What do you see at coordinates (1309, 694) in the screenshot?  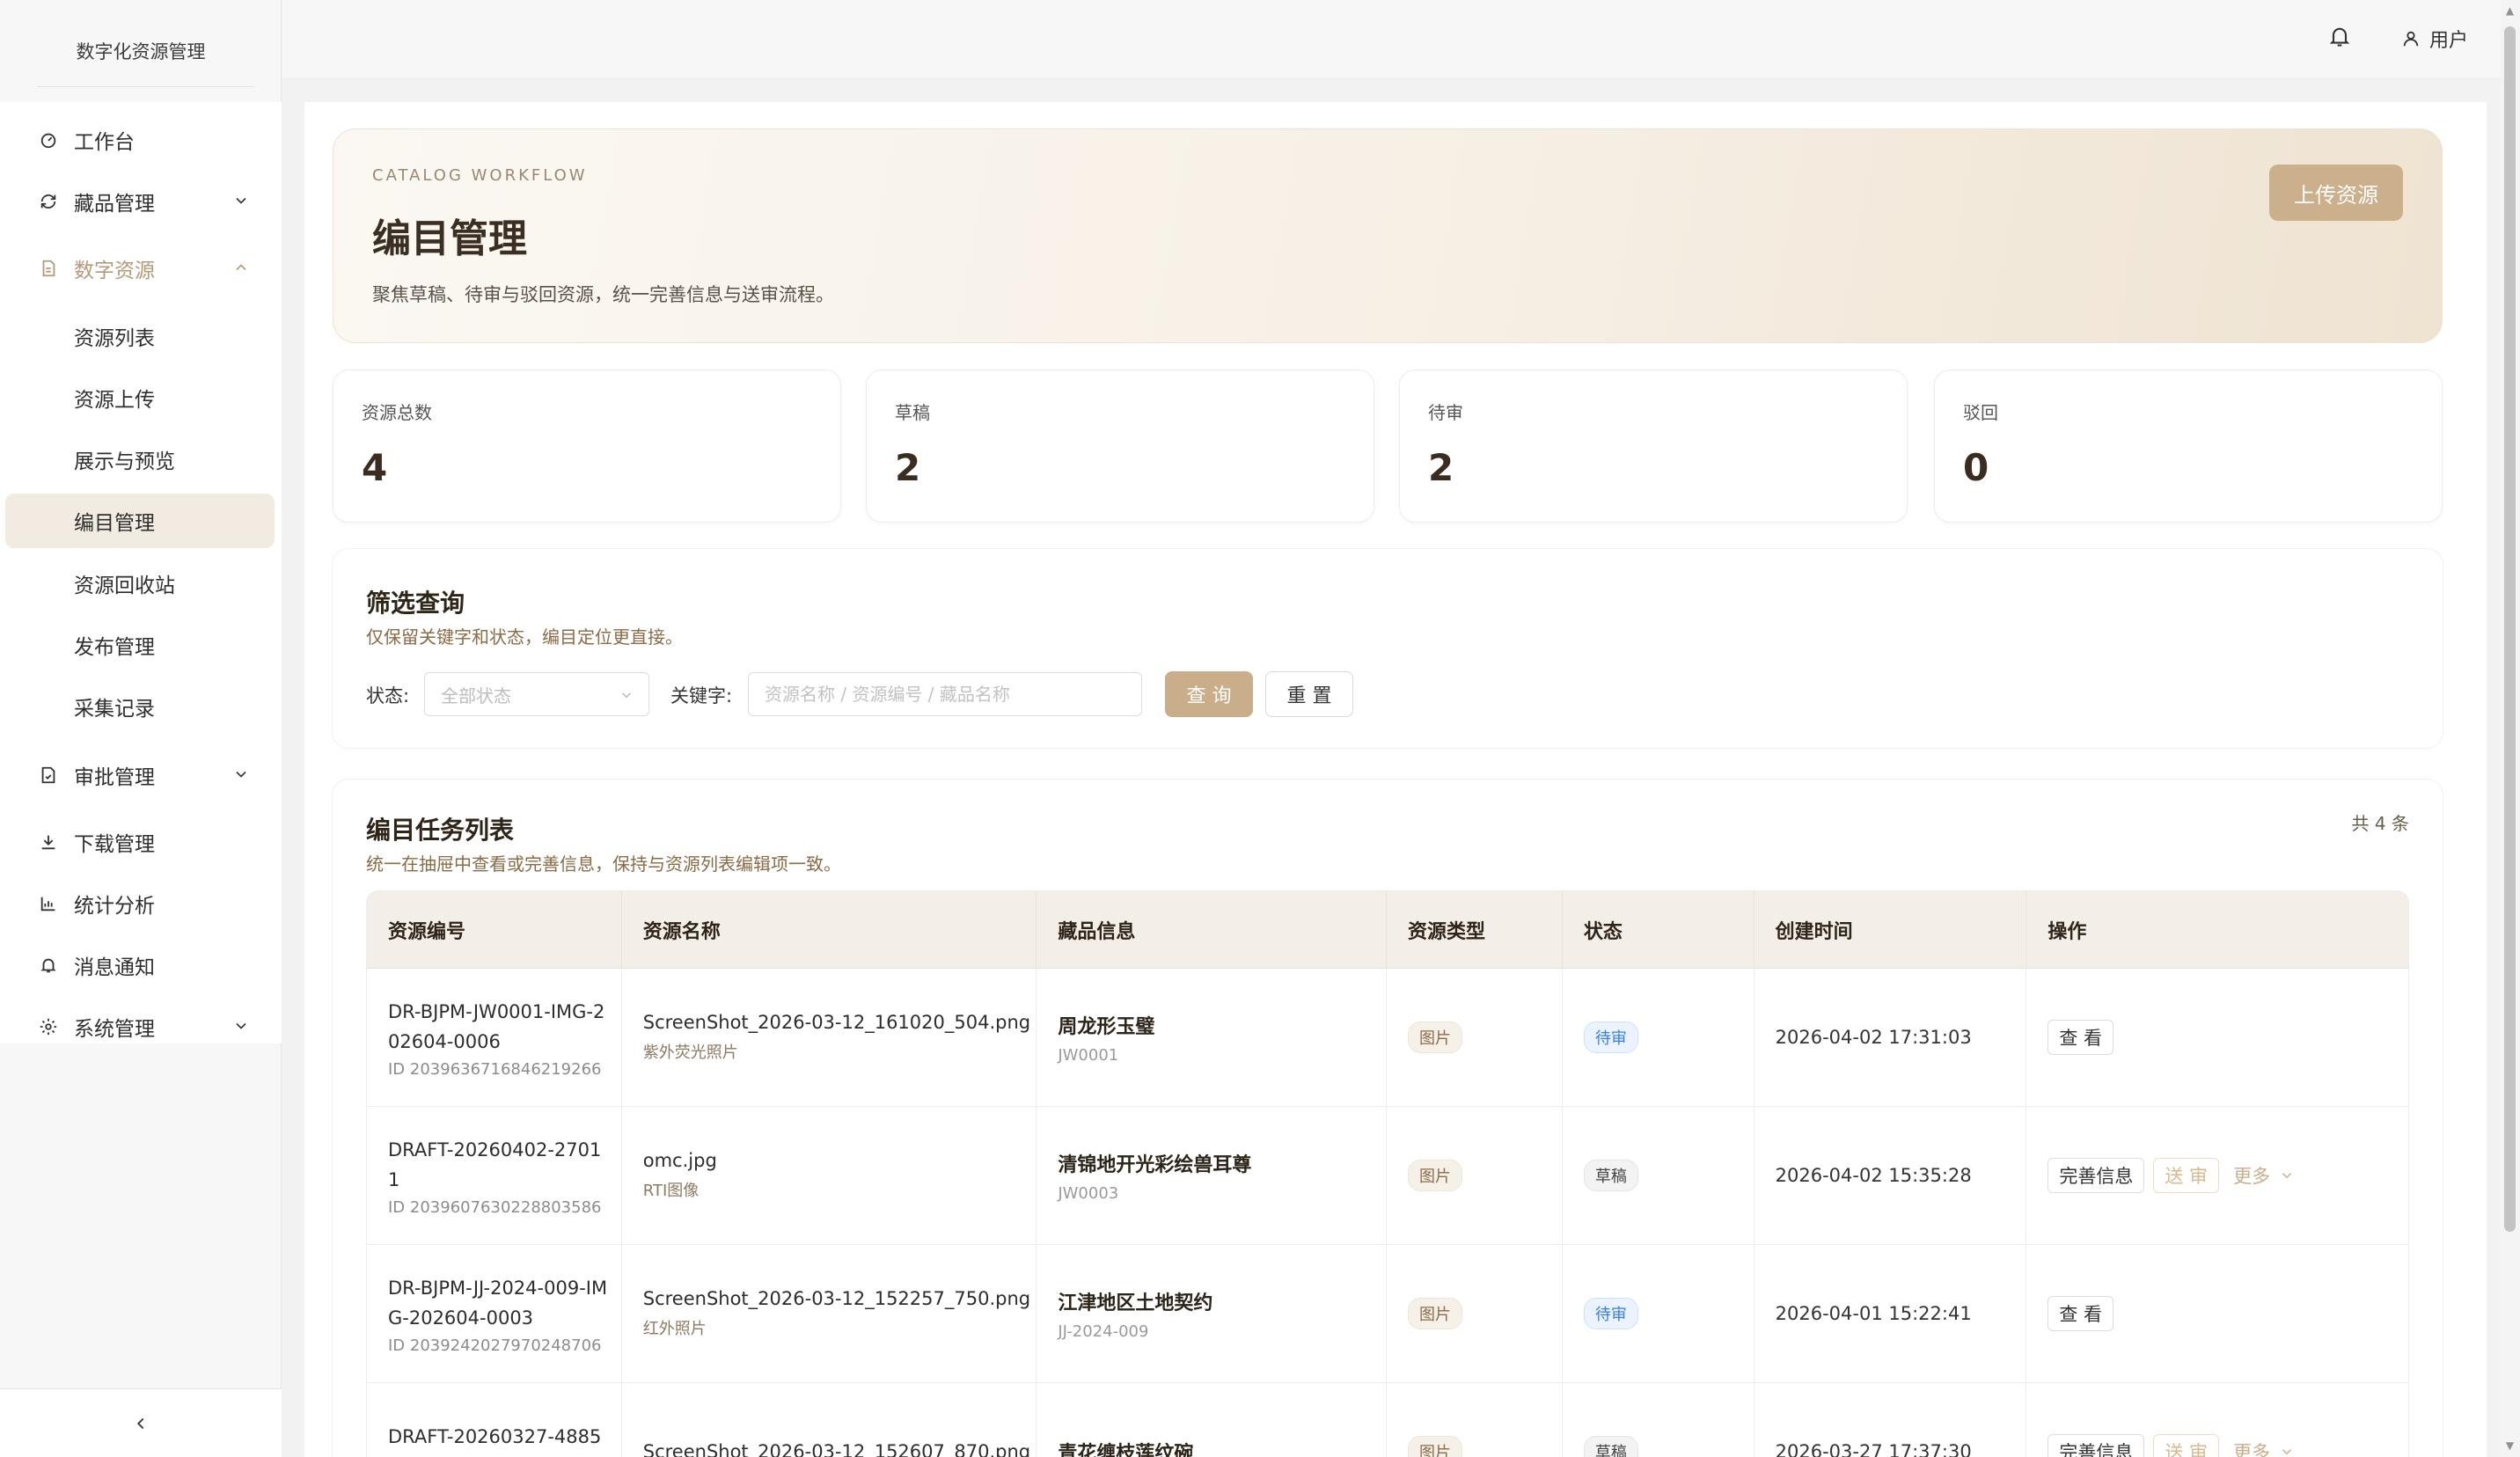 I see `reset-button: 重 置` at bounding box center [1309, 694].